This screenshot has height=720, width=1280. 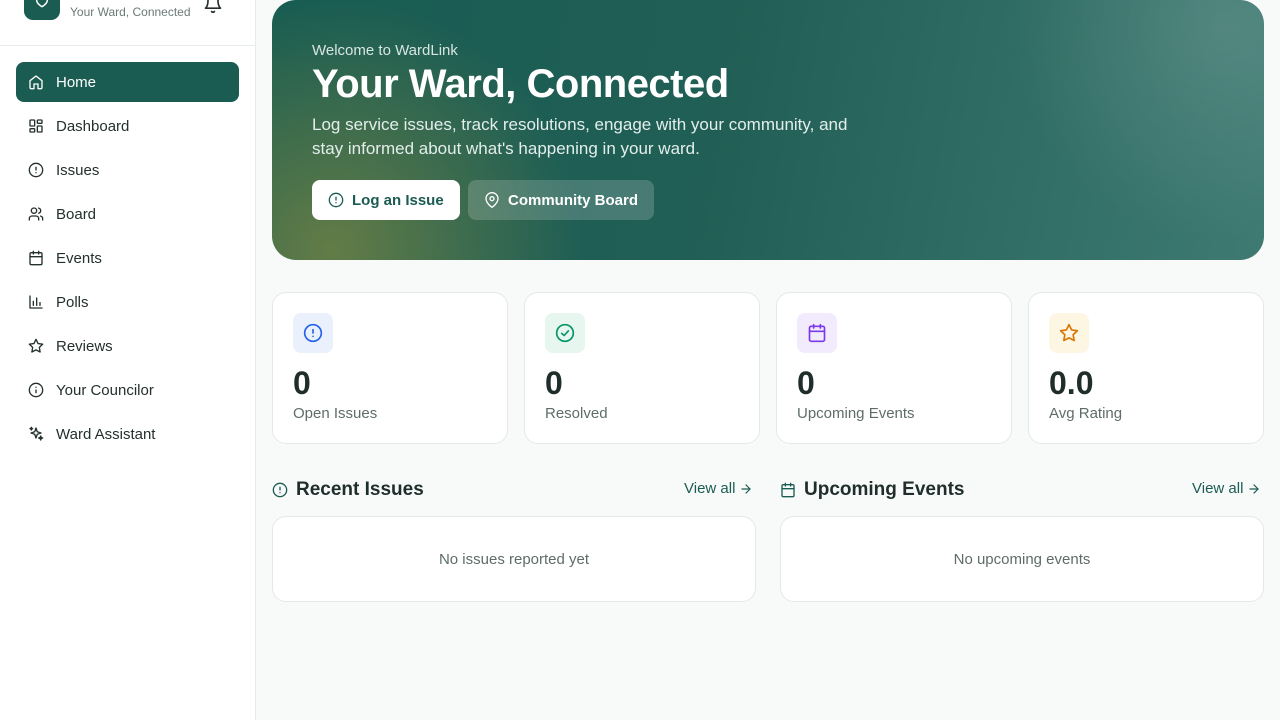 I want to click on sparkle-icon, so click(x=36, y=434).